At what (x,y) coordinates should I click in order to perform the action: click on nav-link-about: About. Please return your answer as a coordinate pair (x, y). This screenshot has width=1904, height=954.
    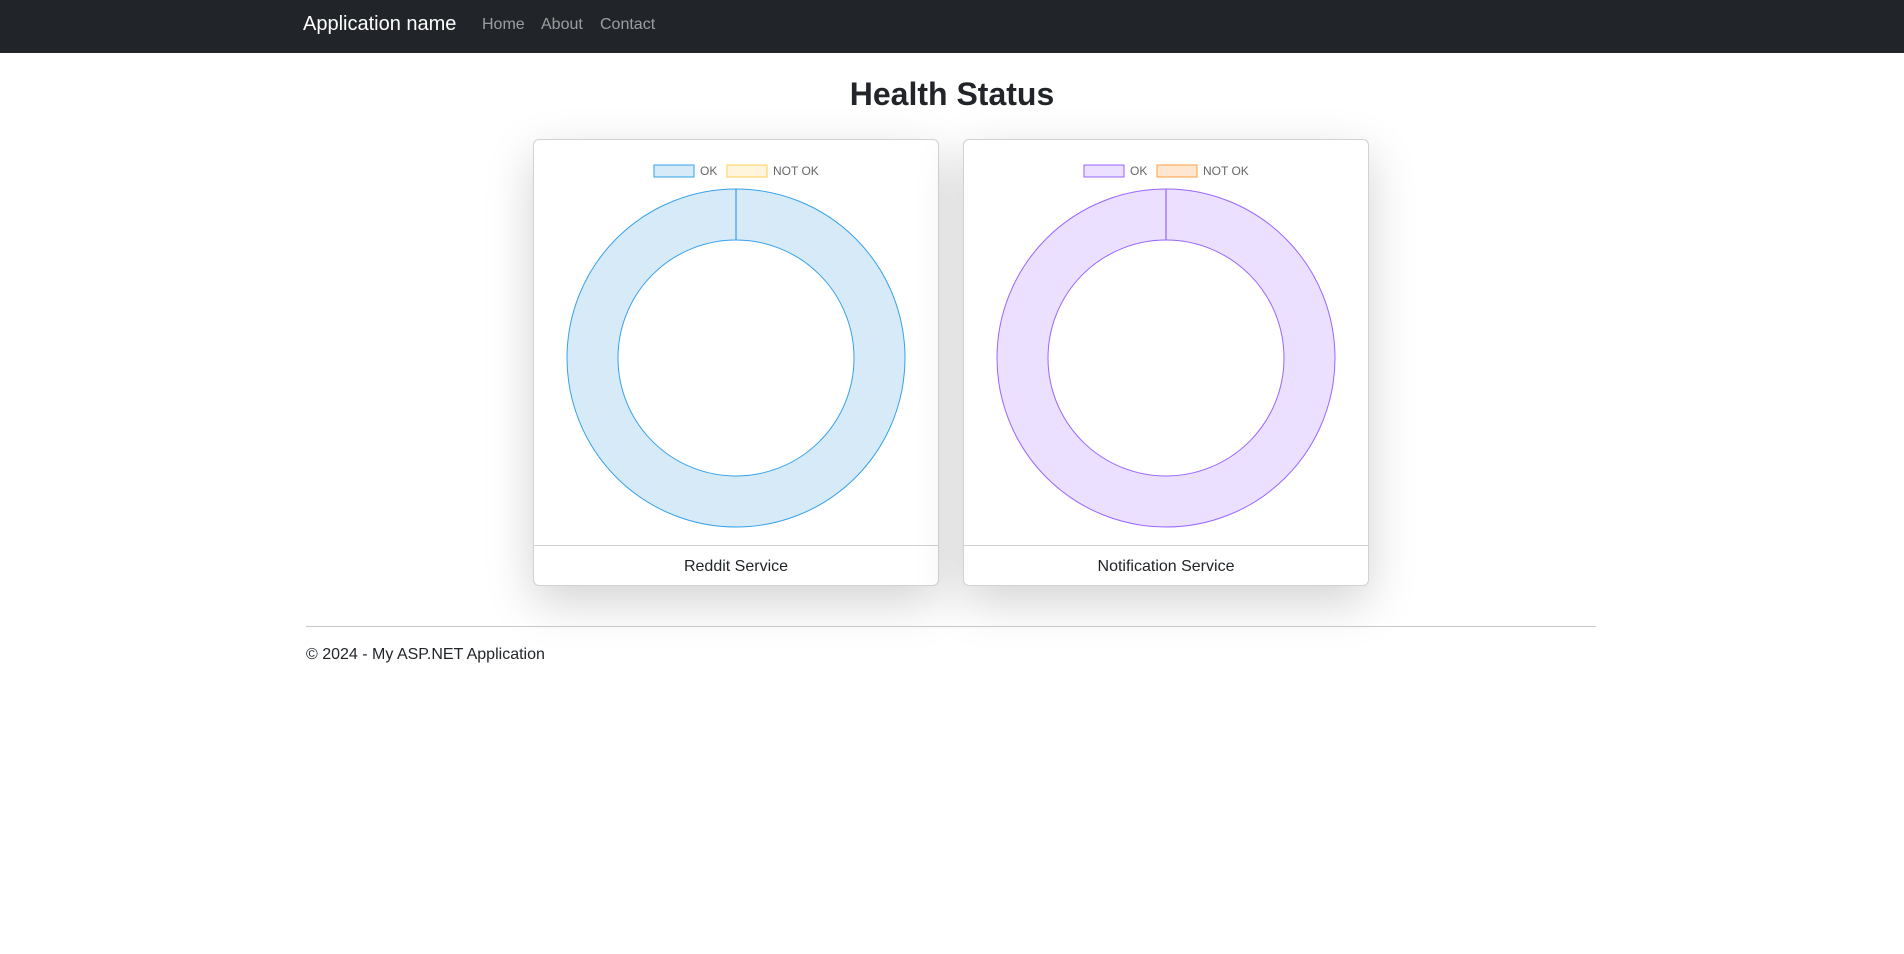
    Looking at the image, I should click on (562, 25).